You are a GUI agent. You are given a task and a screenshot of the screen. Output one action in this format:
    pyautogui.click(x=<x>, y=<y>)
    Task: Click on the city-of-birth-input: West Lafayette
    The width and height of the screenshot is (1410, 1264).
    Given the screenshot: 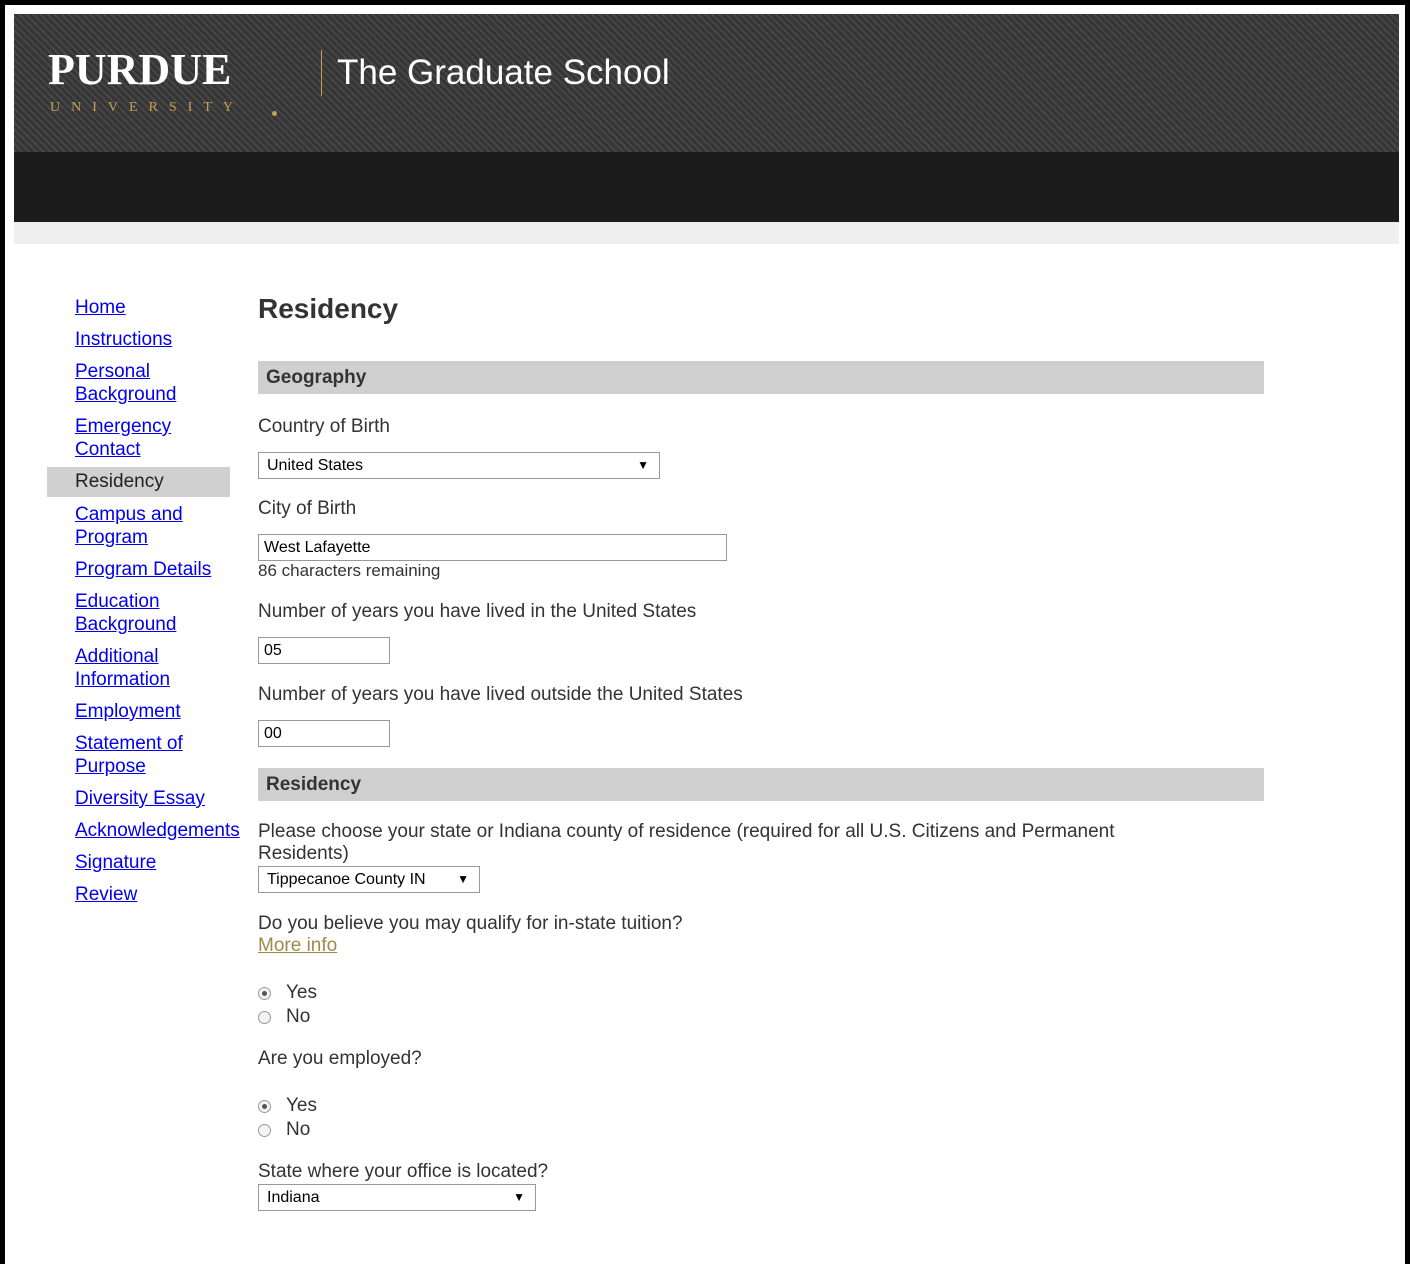 What is the action you would take?
    pyautogui.click(x=492, y=547)
    